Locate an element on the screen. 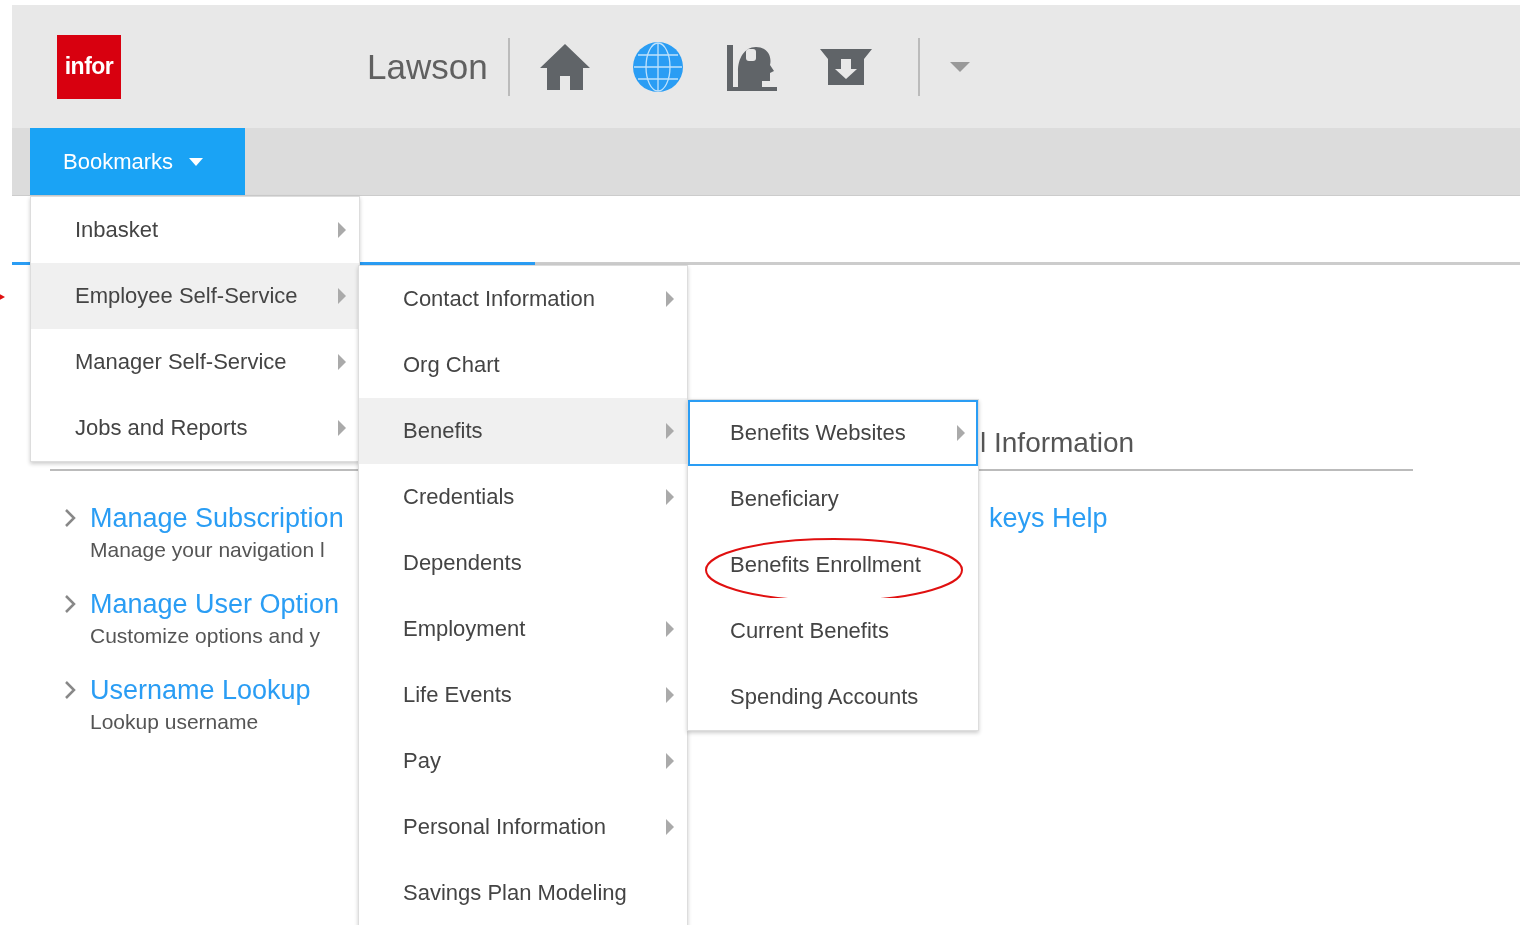 This screenshot has height=925, width=1520. menu-item: Personal Information is located at coordinates (523, 827).